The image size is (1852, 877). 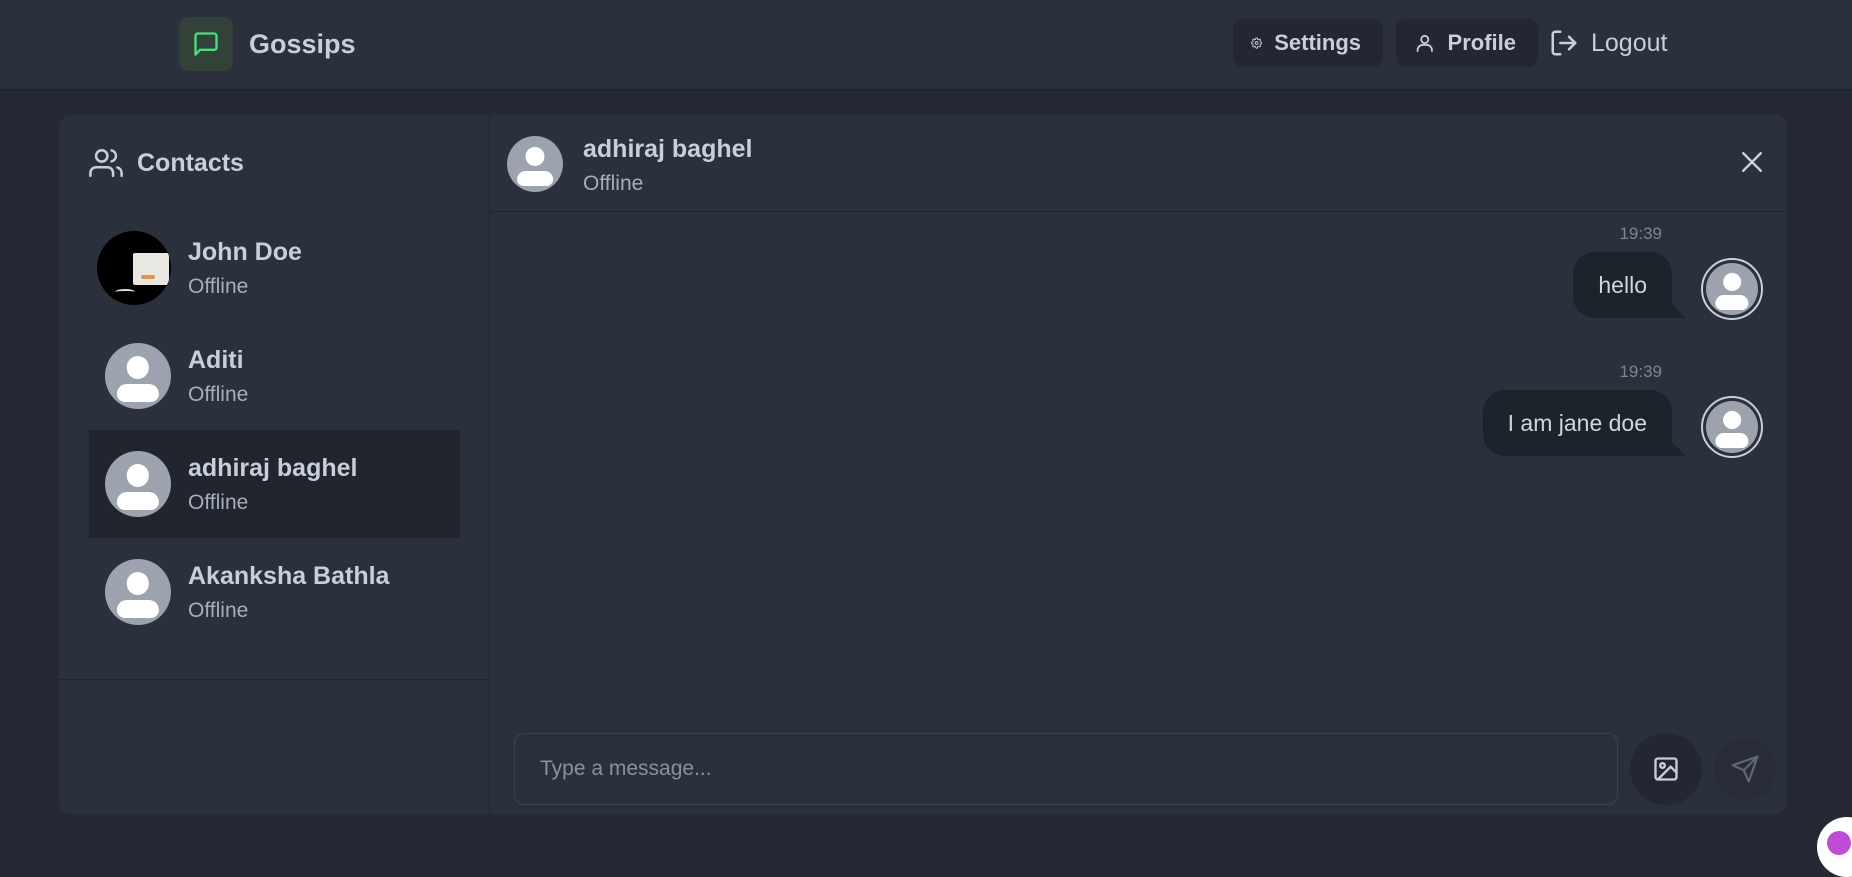 I want to click on image-icon, so click(x=1666, y=769).